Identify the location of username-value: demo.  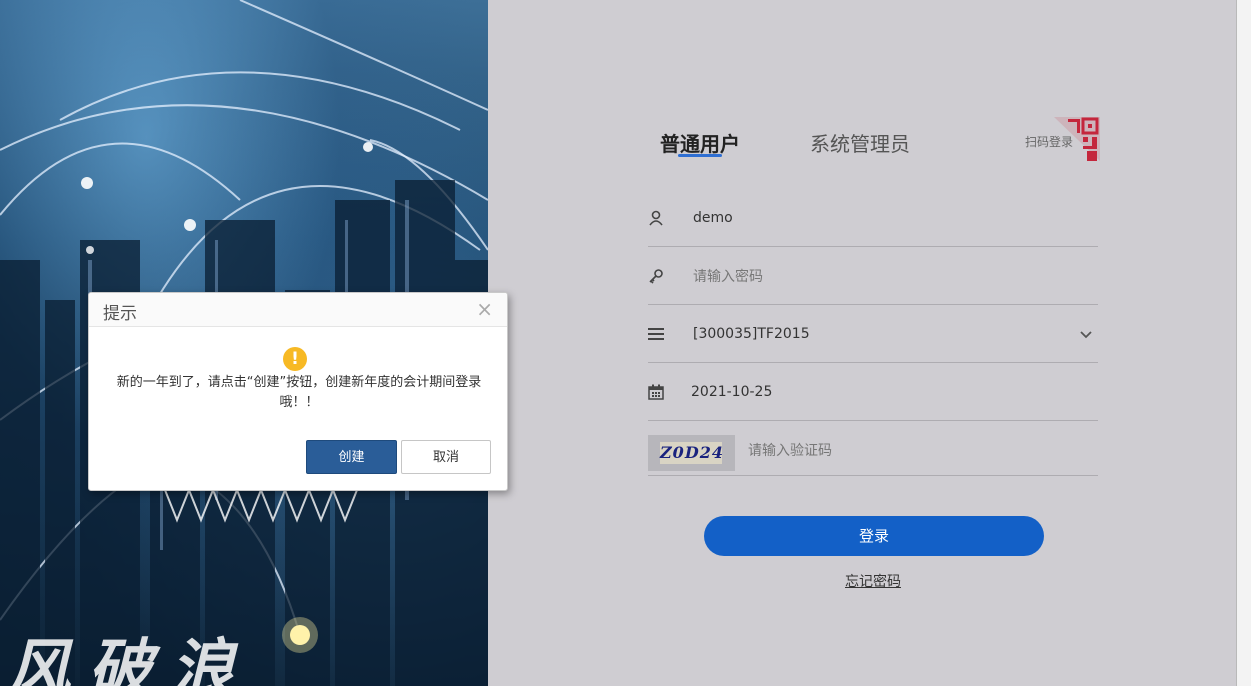
(713, 217).